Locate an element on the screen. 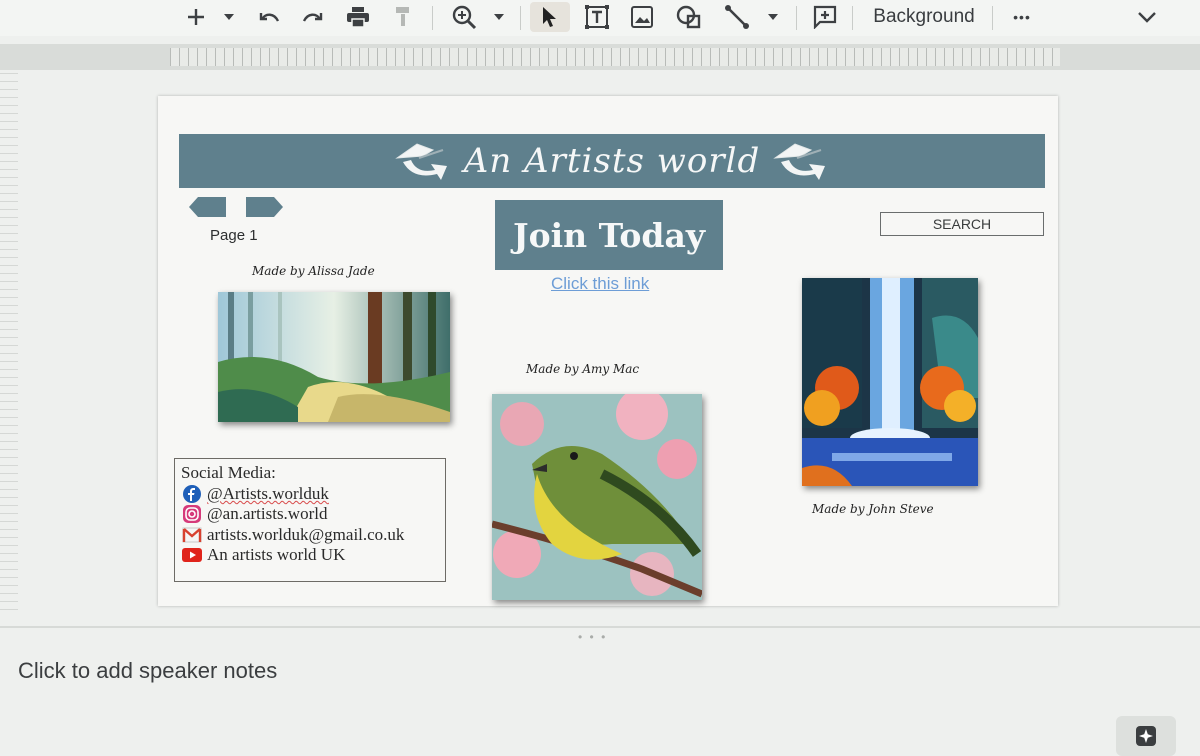 This screenshot has width=1200, height=756. facebook-handle: @Artists.worlduk is located at coordinates (268, 493).